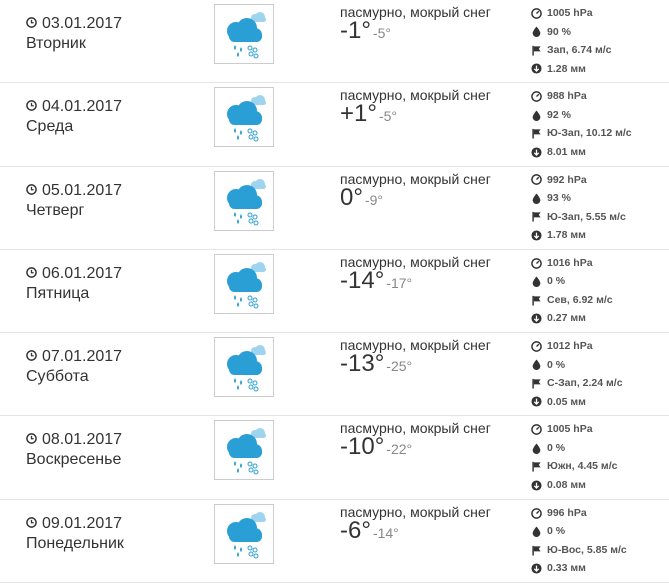 Image resolution: width=669 pixels, height=583 pixels. Describe the element at coordinates (351, 197) in the screenshot. I see `temp-day: 0°` at that location.